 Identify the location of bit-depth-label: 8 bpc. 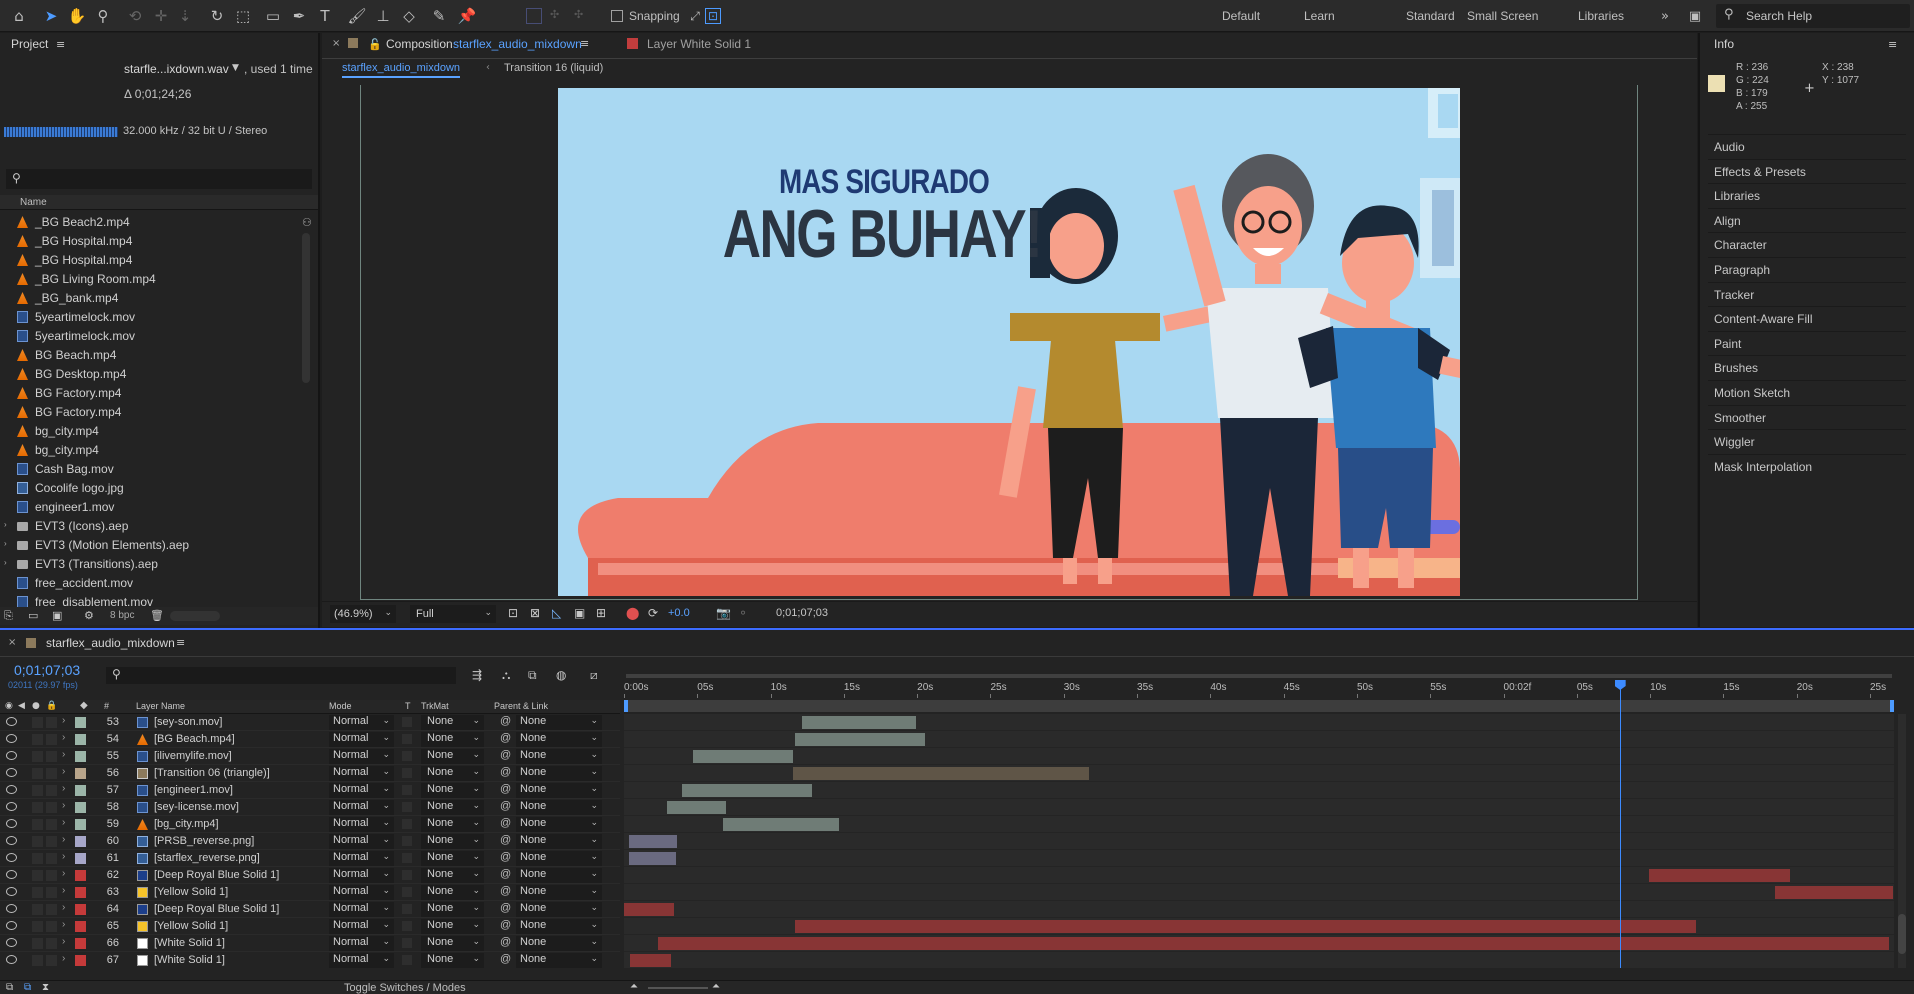
(122, 615).